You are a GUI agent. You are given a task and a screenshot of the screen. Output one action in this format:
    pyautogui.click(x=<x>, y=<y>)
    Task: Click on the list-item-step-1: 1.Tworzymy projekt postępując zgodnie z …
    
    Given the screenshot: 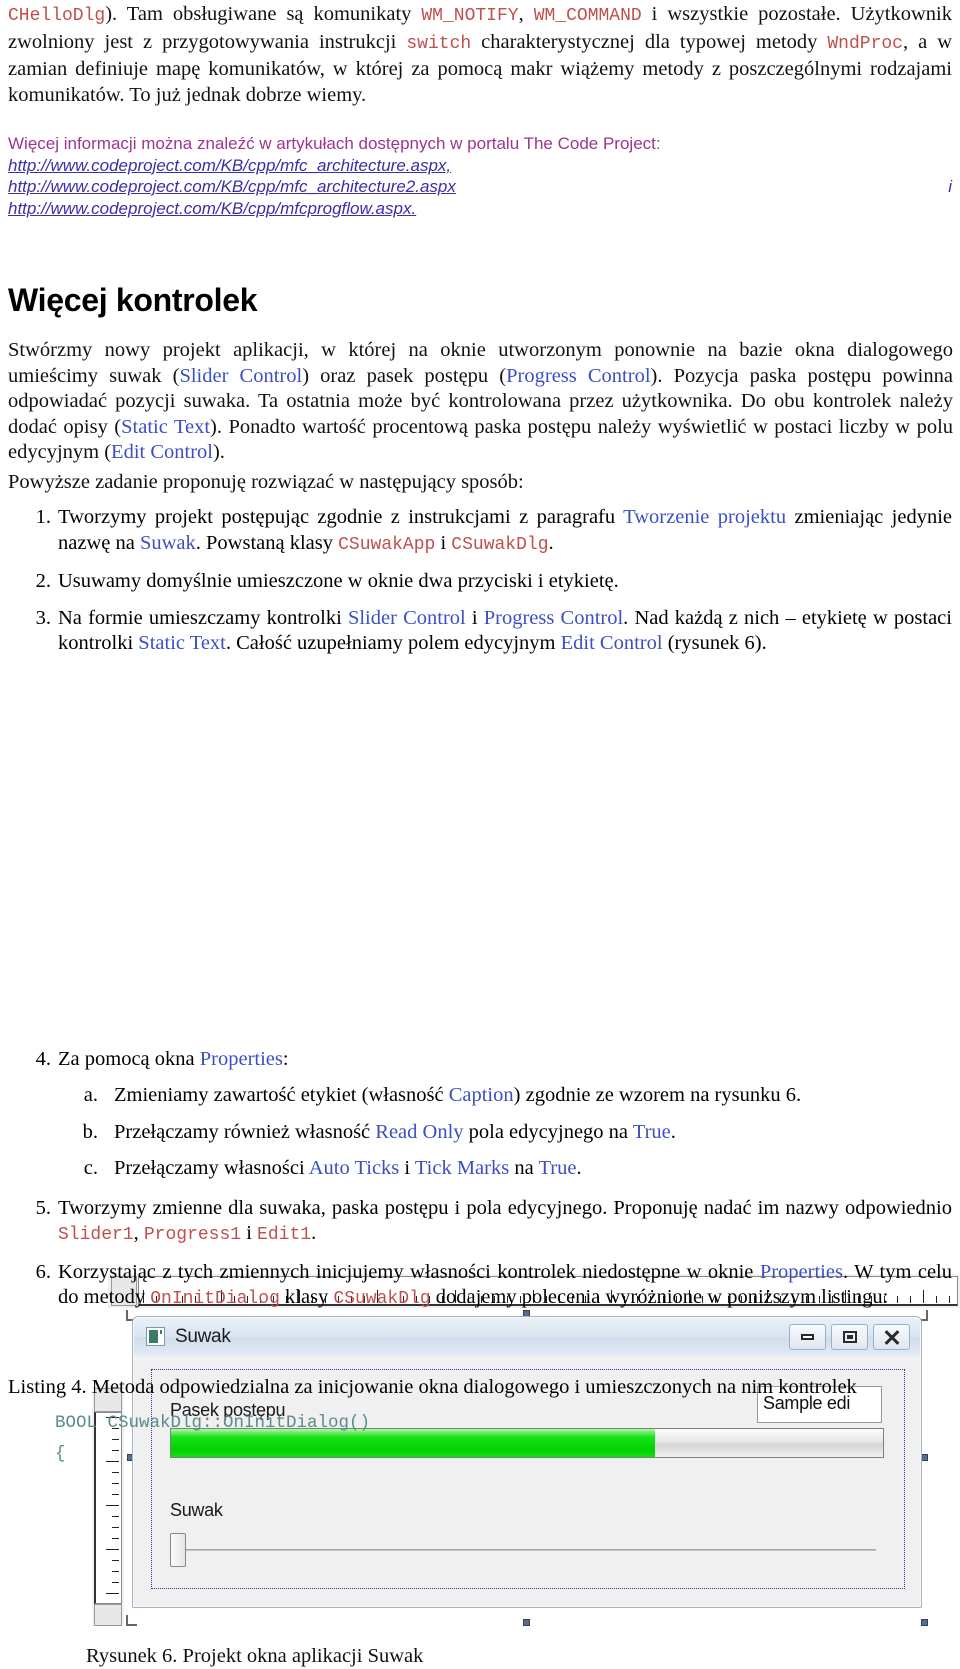 What is the action you would take?
    pyautogui.click(x=480, y=531)
    